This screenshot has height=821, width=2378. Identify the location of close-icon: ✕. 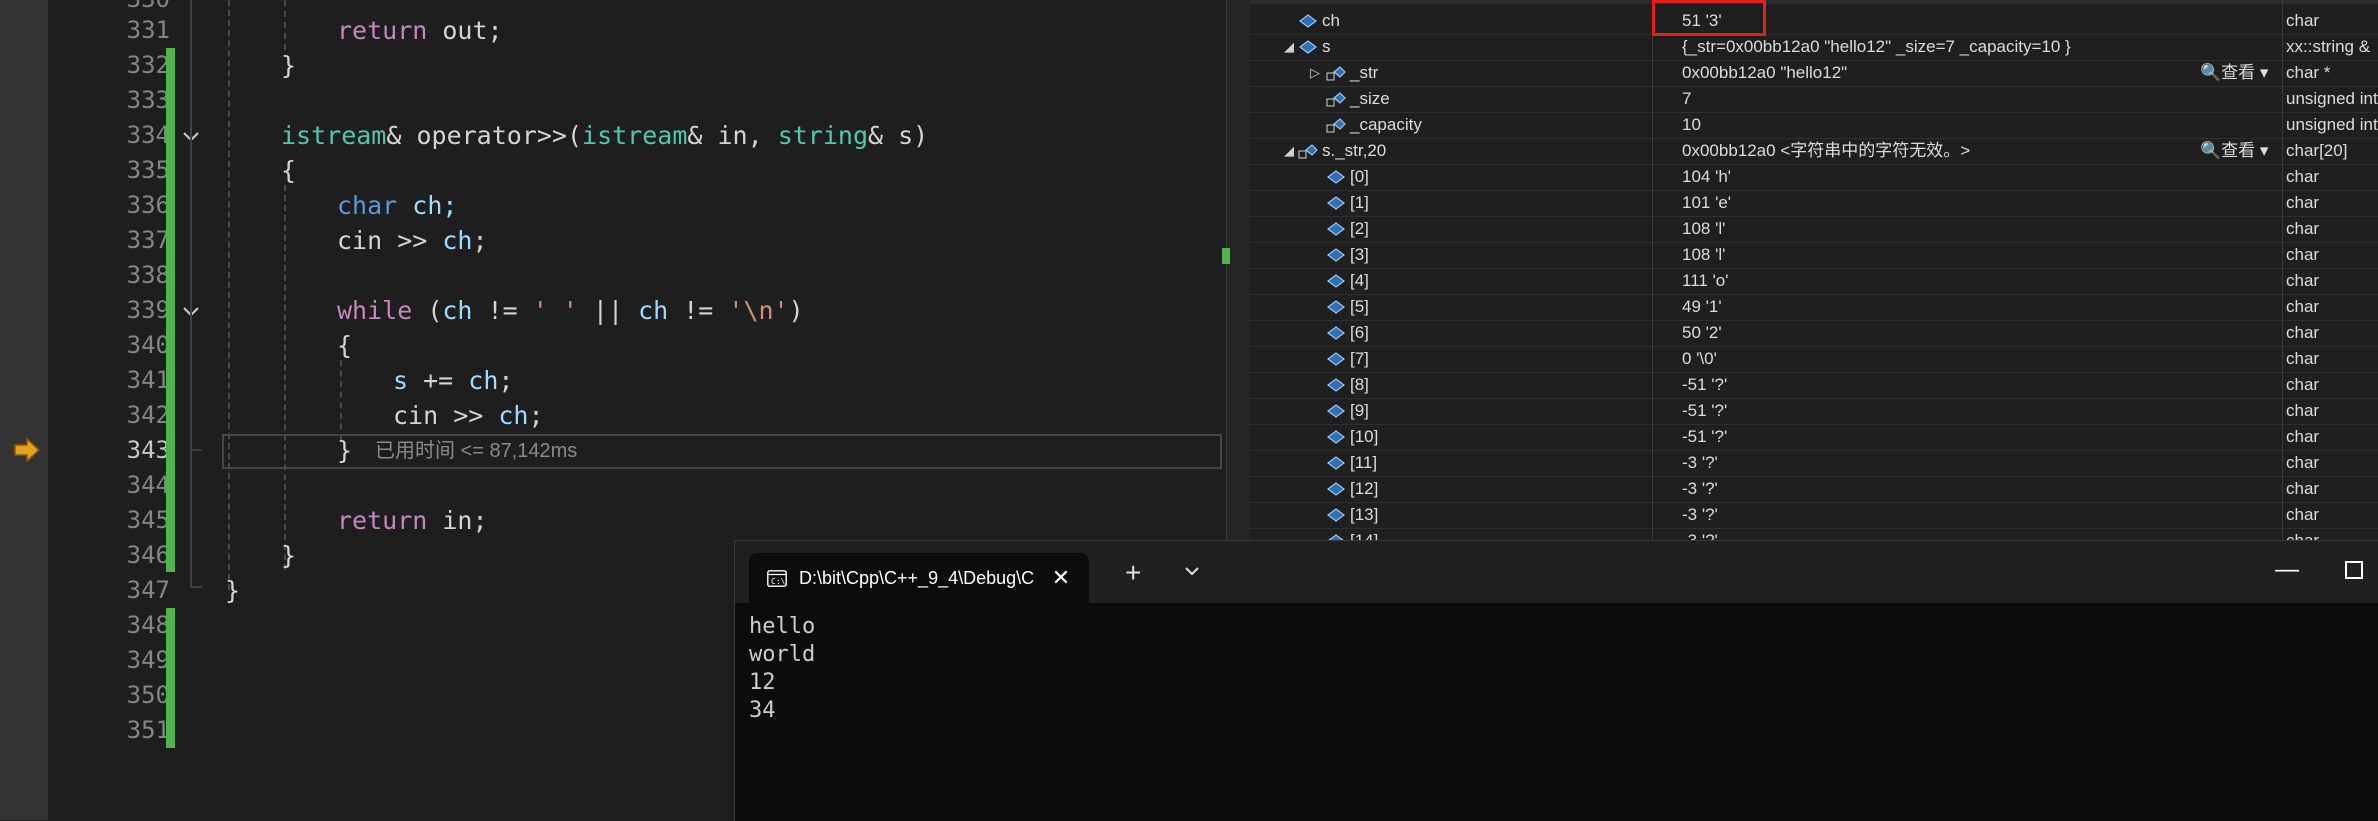
(1061, 578).